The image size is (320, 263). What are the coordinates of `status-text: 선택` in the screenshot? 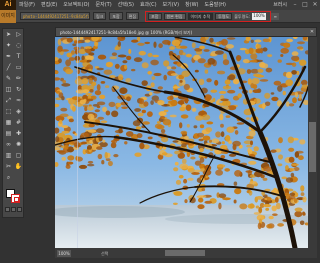 It's located at (105, 253).